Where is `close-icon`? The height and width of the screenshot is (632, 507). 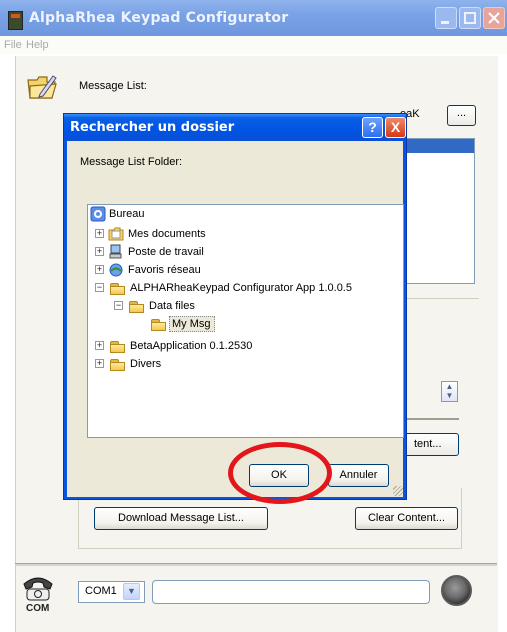
close-icon is located at coordinates (494, 18).